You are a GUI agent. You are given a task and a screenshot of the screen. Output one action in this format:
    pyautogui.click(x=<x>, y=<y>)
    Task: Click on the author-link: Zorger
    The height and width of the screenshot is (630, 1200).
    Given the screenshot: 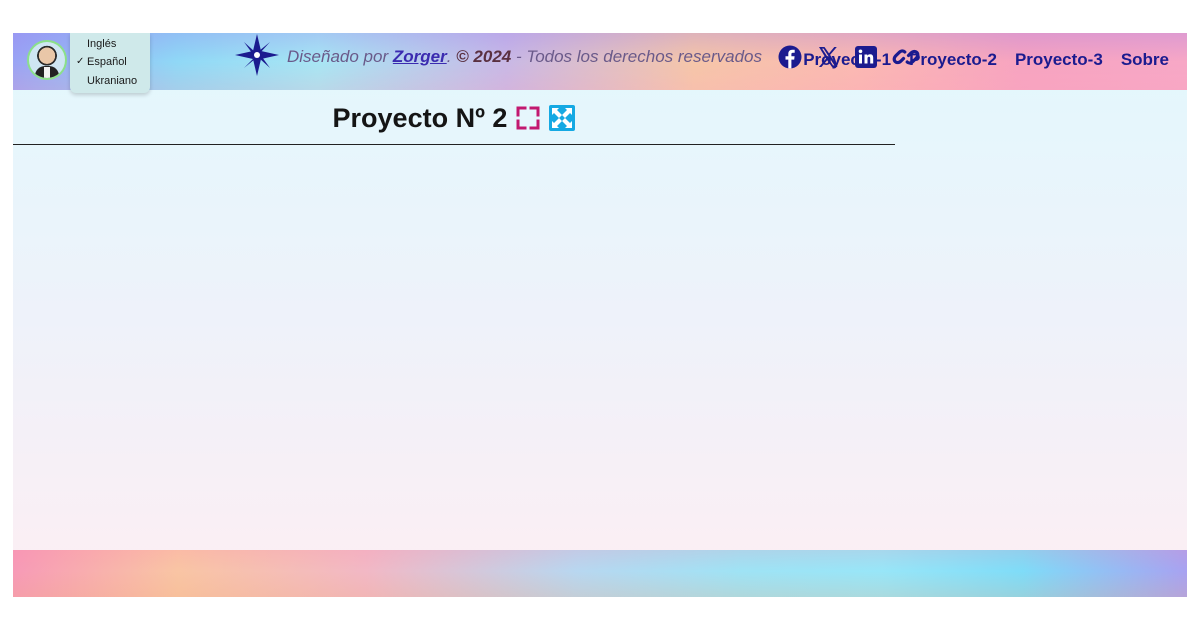 What is the action you would take?
    pyautogui.click(x=420, y=56)
    